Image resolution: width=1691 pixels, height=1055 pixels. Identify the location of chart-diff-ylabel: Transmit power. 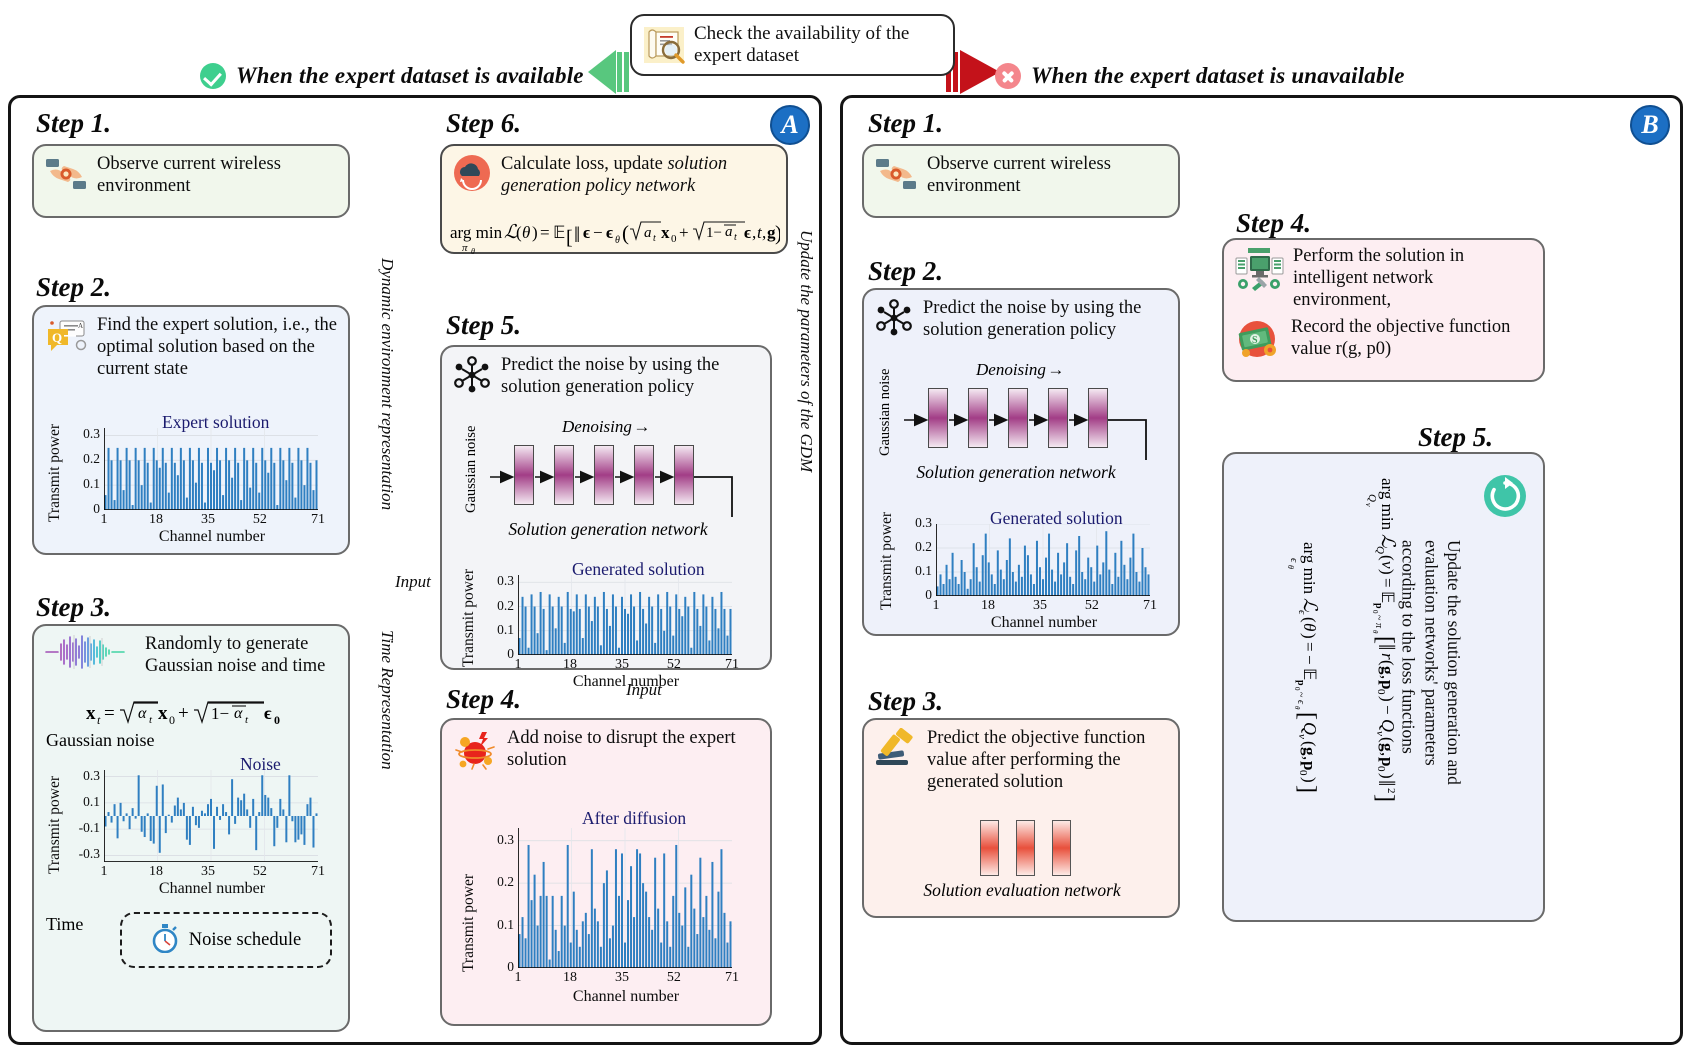
(468, 922).